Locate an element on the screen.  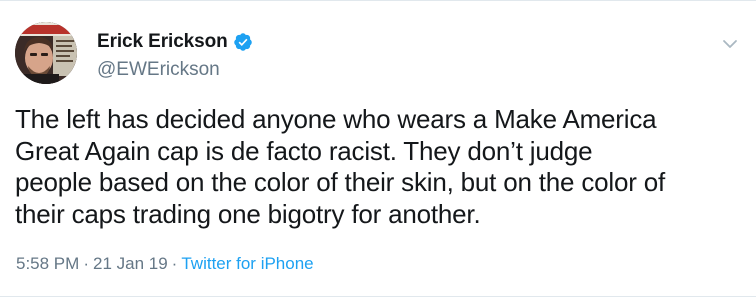
author-name: Erick Erickson is located at coordinates (162, 42).